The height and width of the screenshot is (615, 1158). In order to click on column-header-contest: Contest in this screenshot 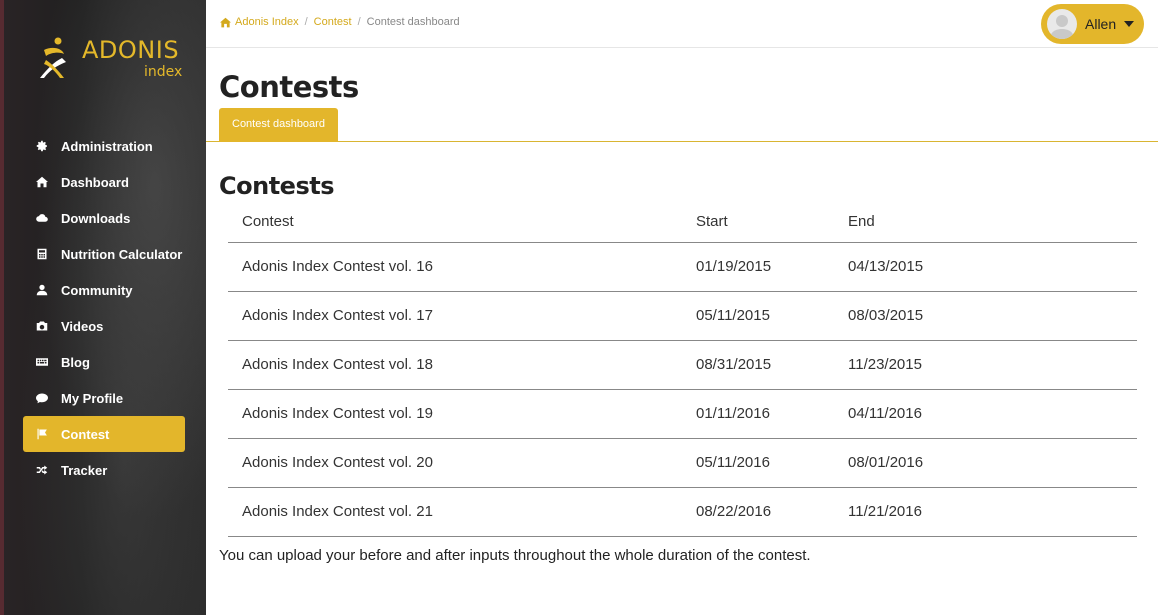, I will do `click(455, 222)`.